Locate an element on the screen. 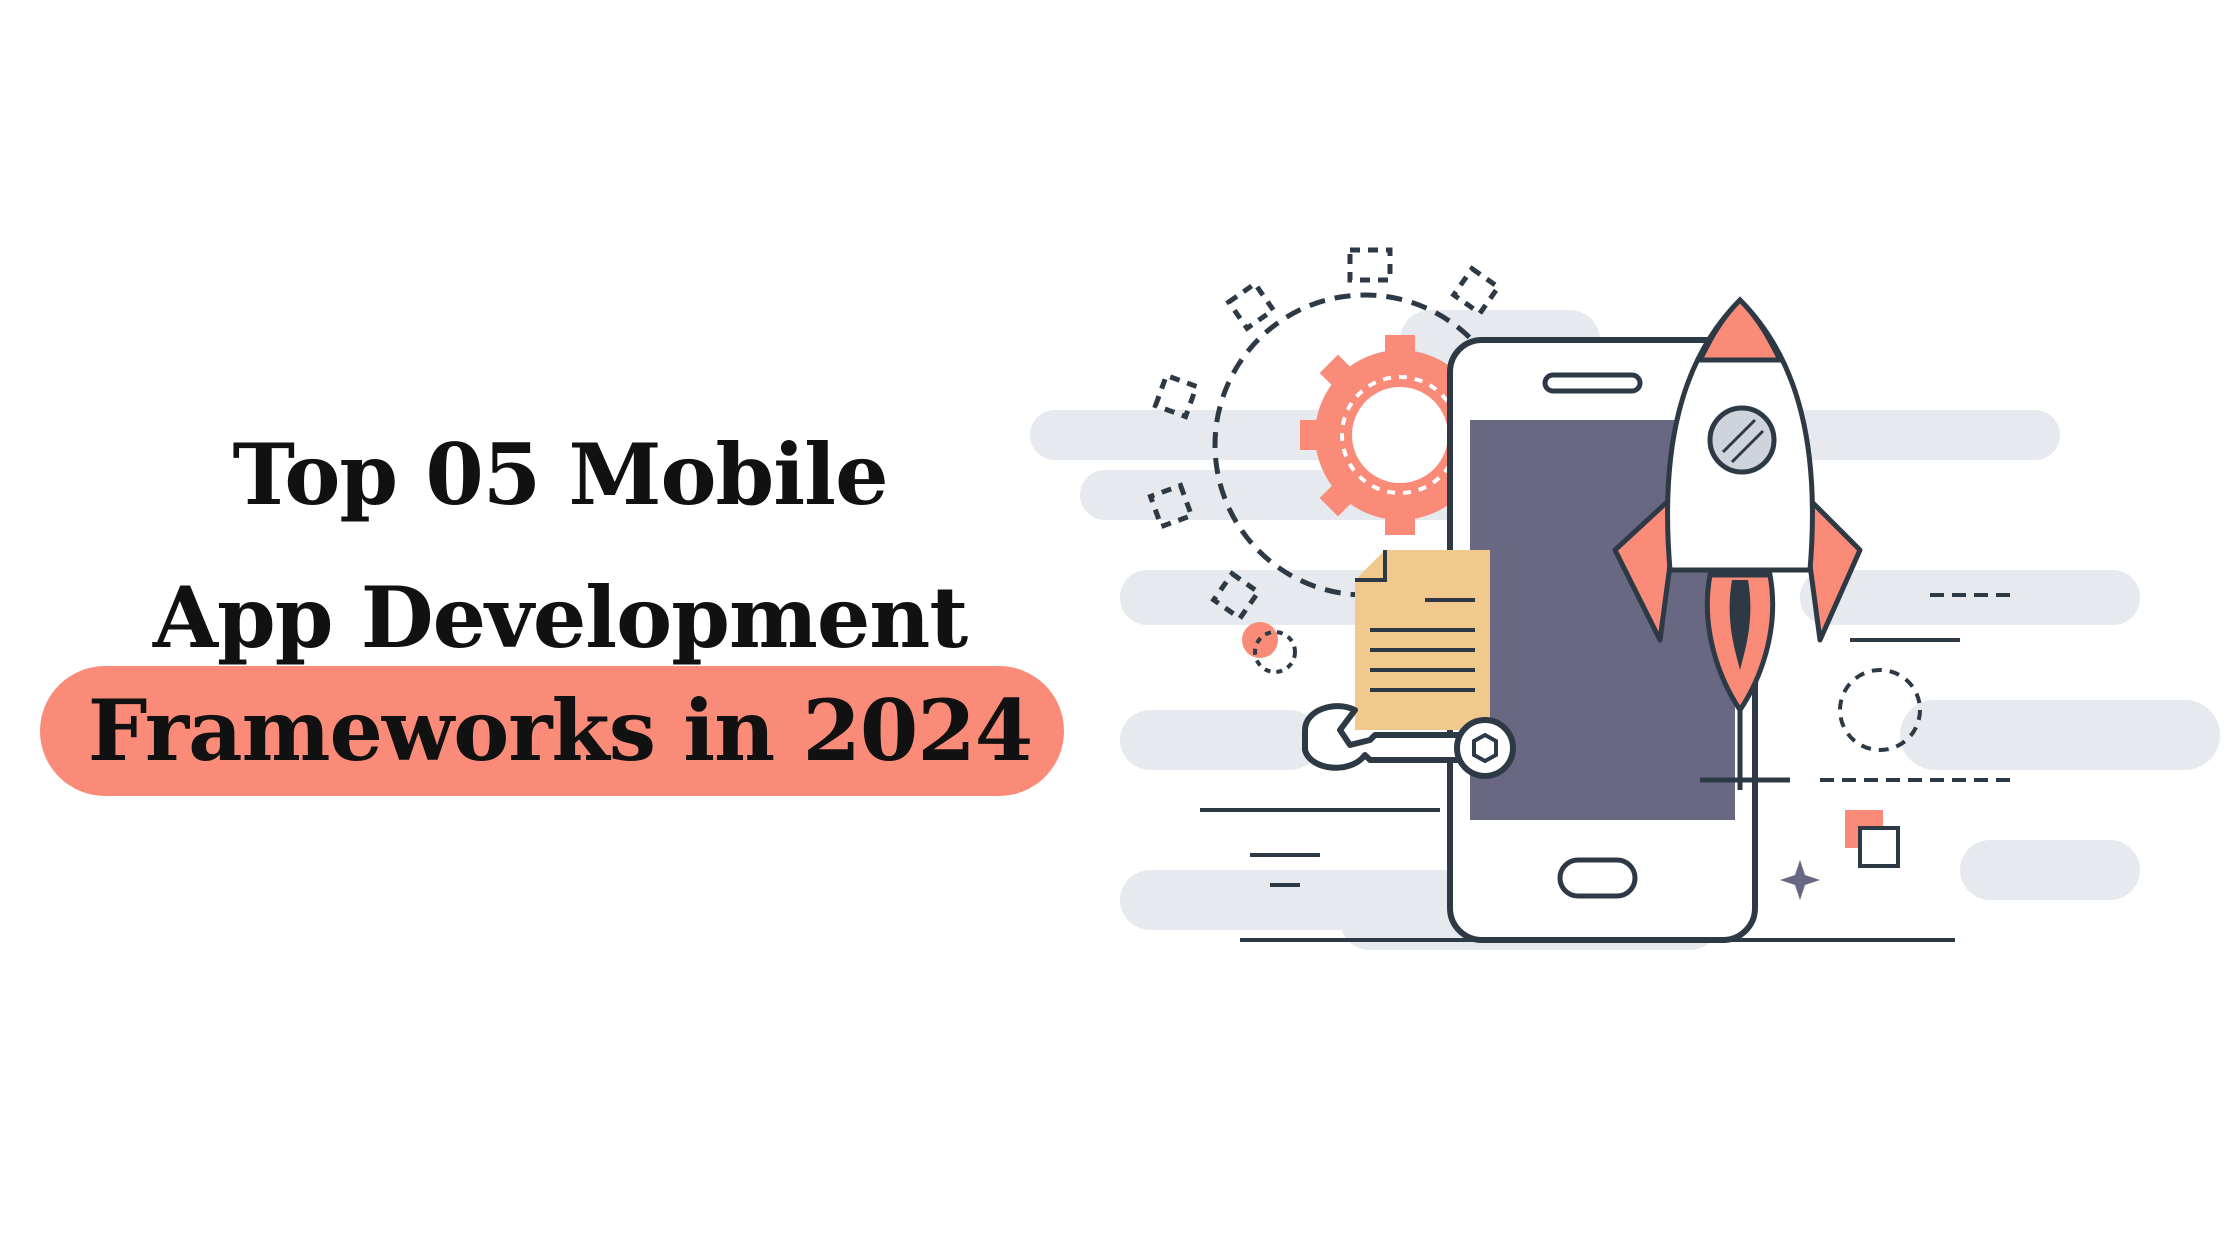  headline-line-3: Frameworks in 2024 is located at coordinates (560, 730).